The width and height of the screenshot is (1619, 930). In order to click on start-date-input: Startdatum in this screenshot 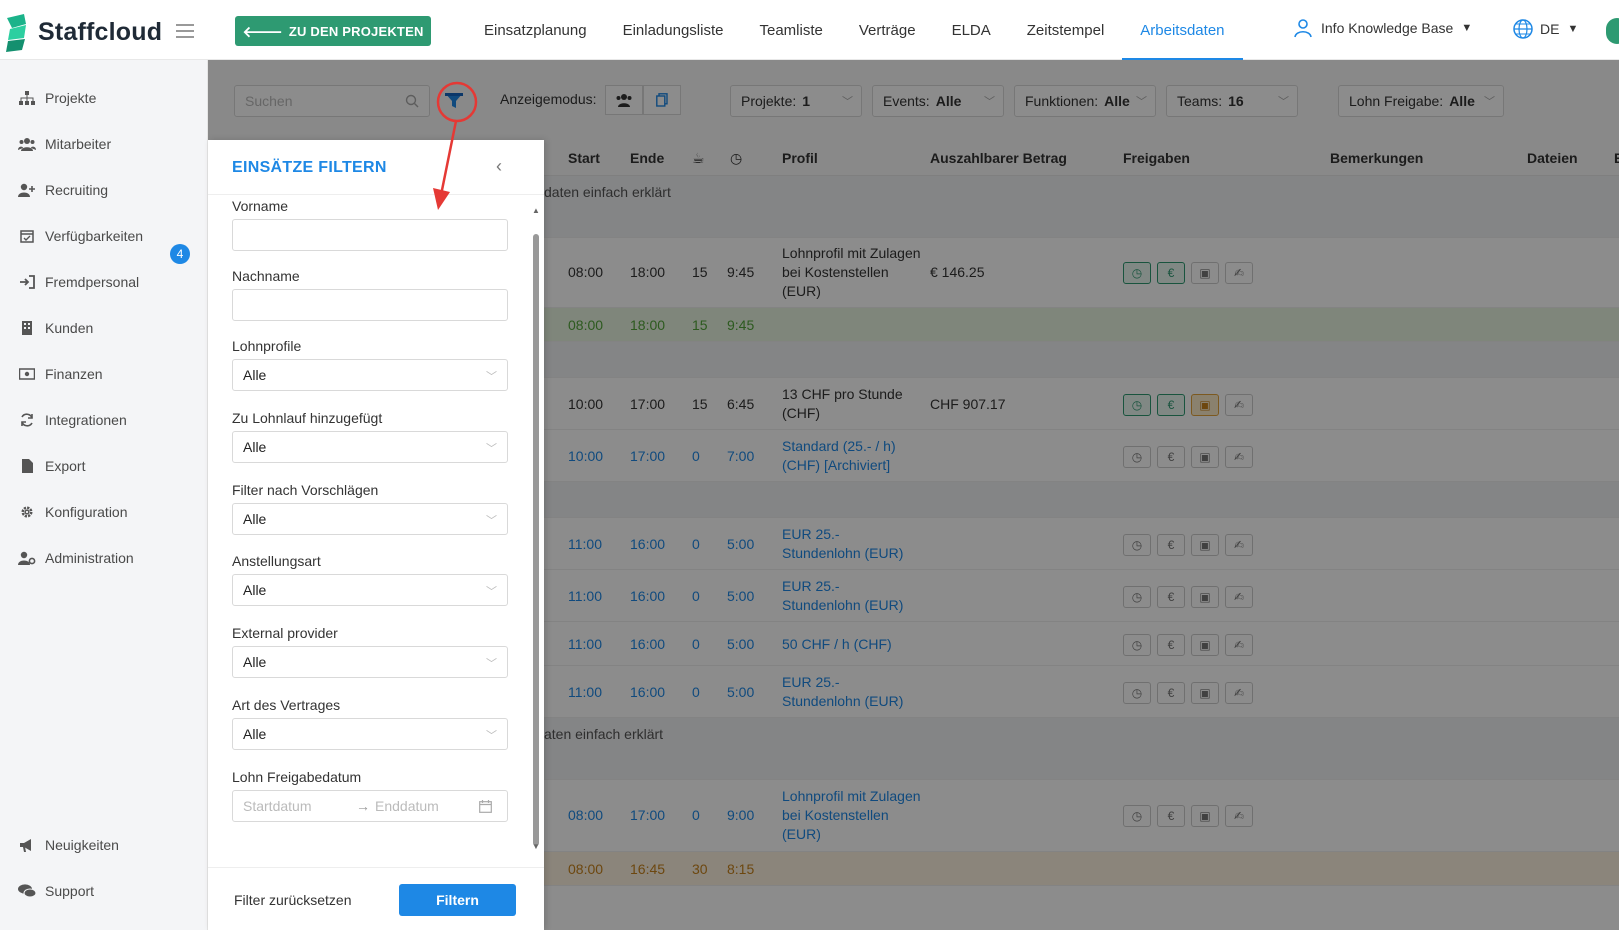, I will do `click(297, 806)`.